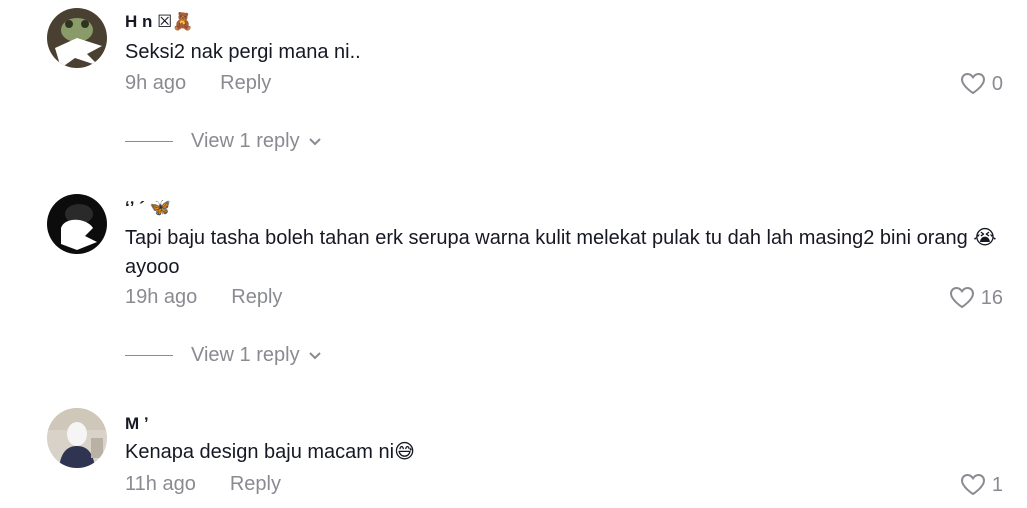 The image size is (1027, 508). I want to click on frog-avatar-icon, so click(77, 38).